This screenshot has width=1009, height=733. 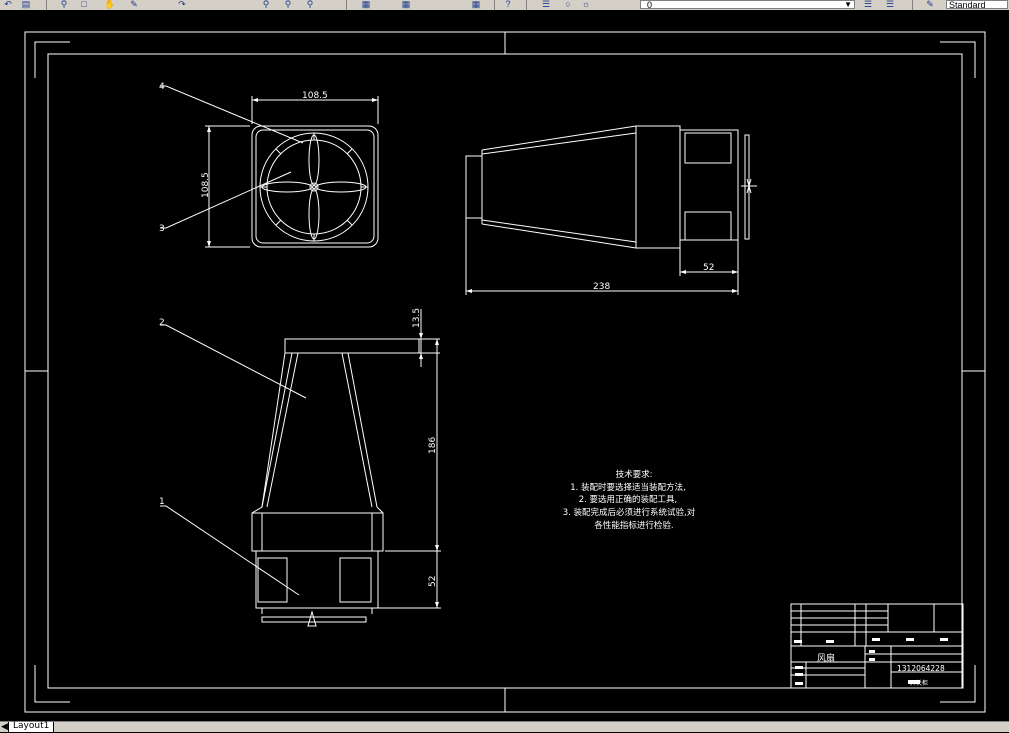 What do you see at coordinates (634, 474) in the screenshot?
I see `tech-req-title: 技术要求:` at bounding box center [634, 474].